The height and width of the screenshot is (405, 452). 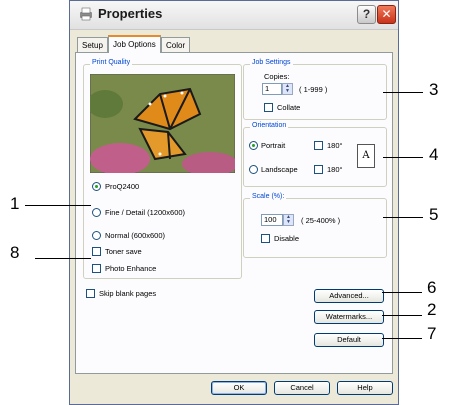 What do you see at coordinates (122, 186) in the screenshot?
I see `proq2400-label: ProQ2400` at bounding box center [122, 186].